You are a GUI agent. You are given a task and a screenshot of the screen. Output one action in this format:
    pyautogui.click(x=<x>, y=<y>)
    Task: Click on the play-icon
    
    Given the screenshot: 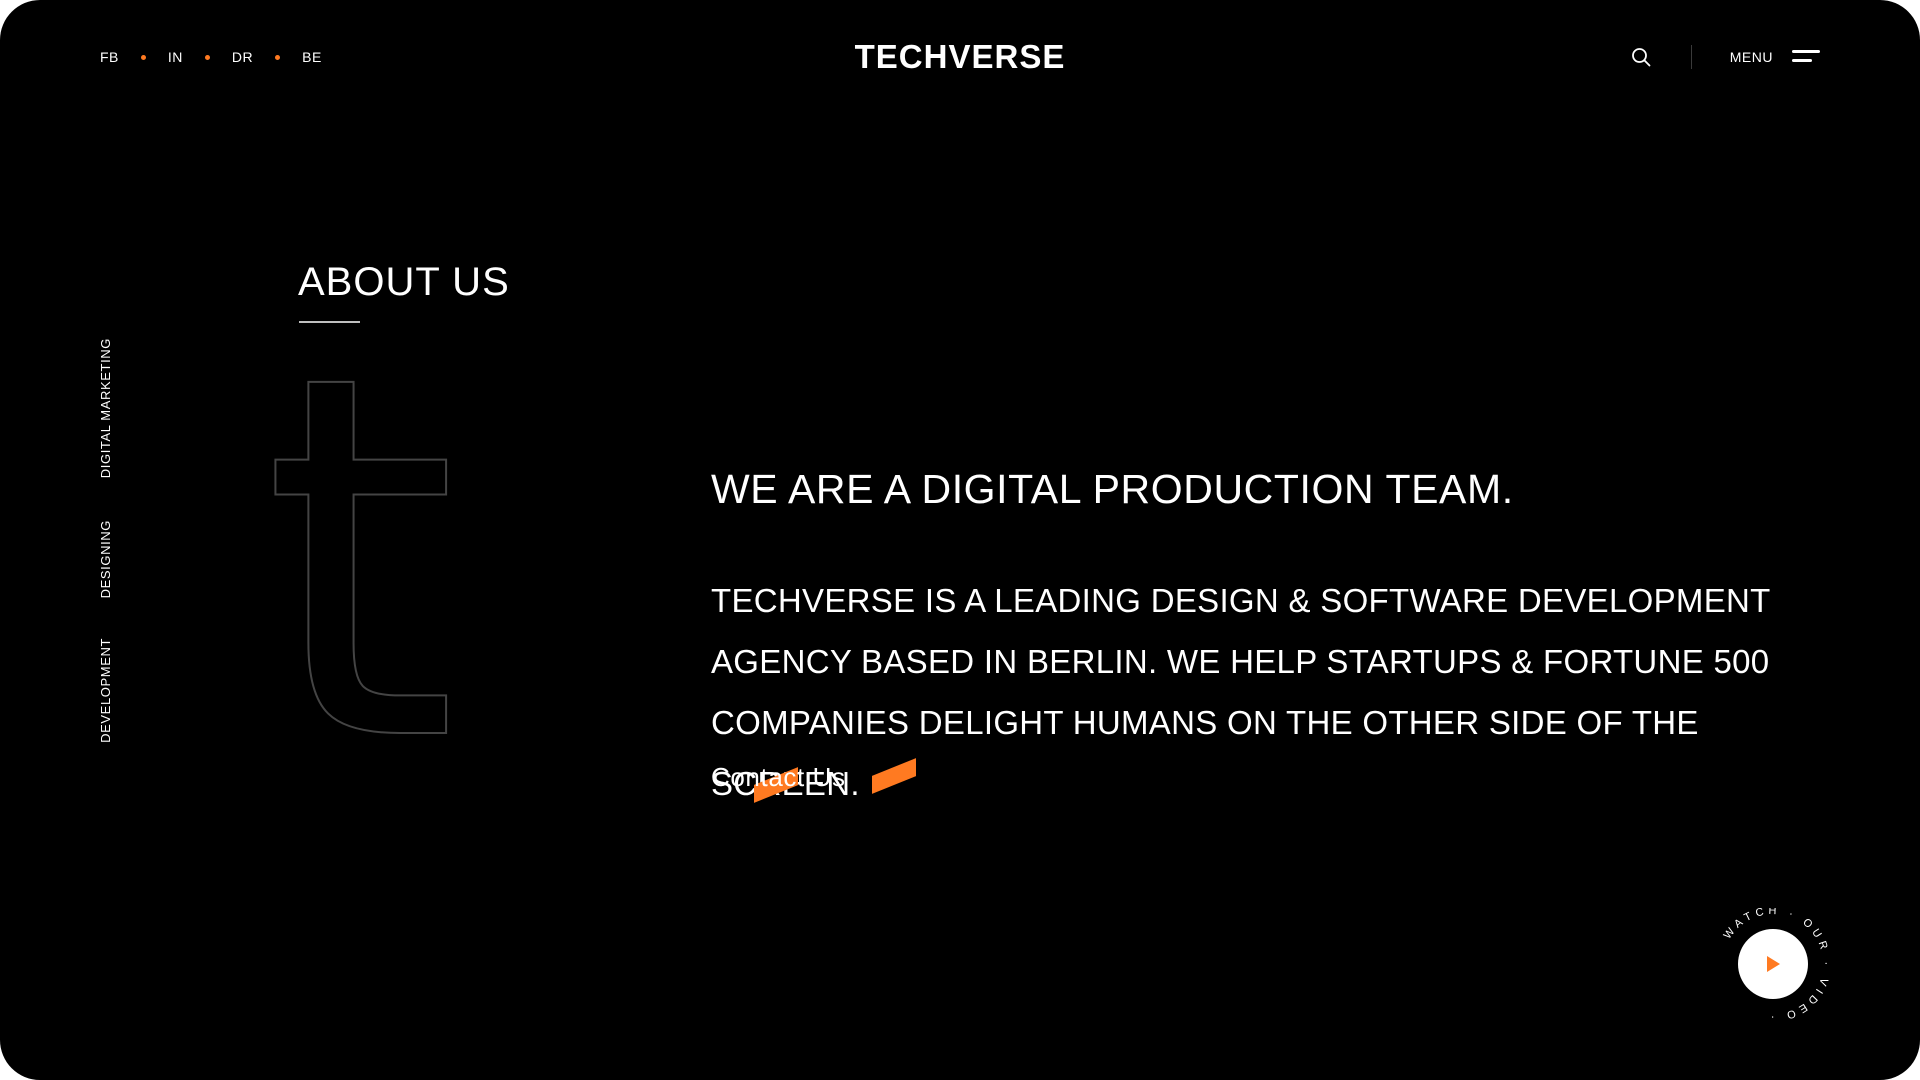 What is the action you would take?
    pyautogui.click(x=1773, y=964)
    